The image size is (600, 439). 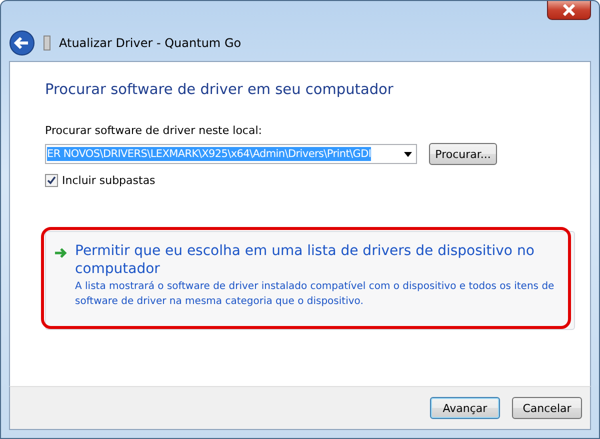 I want to click on next-button: Avançar, so click(x=465, y=408).